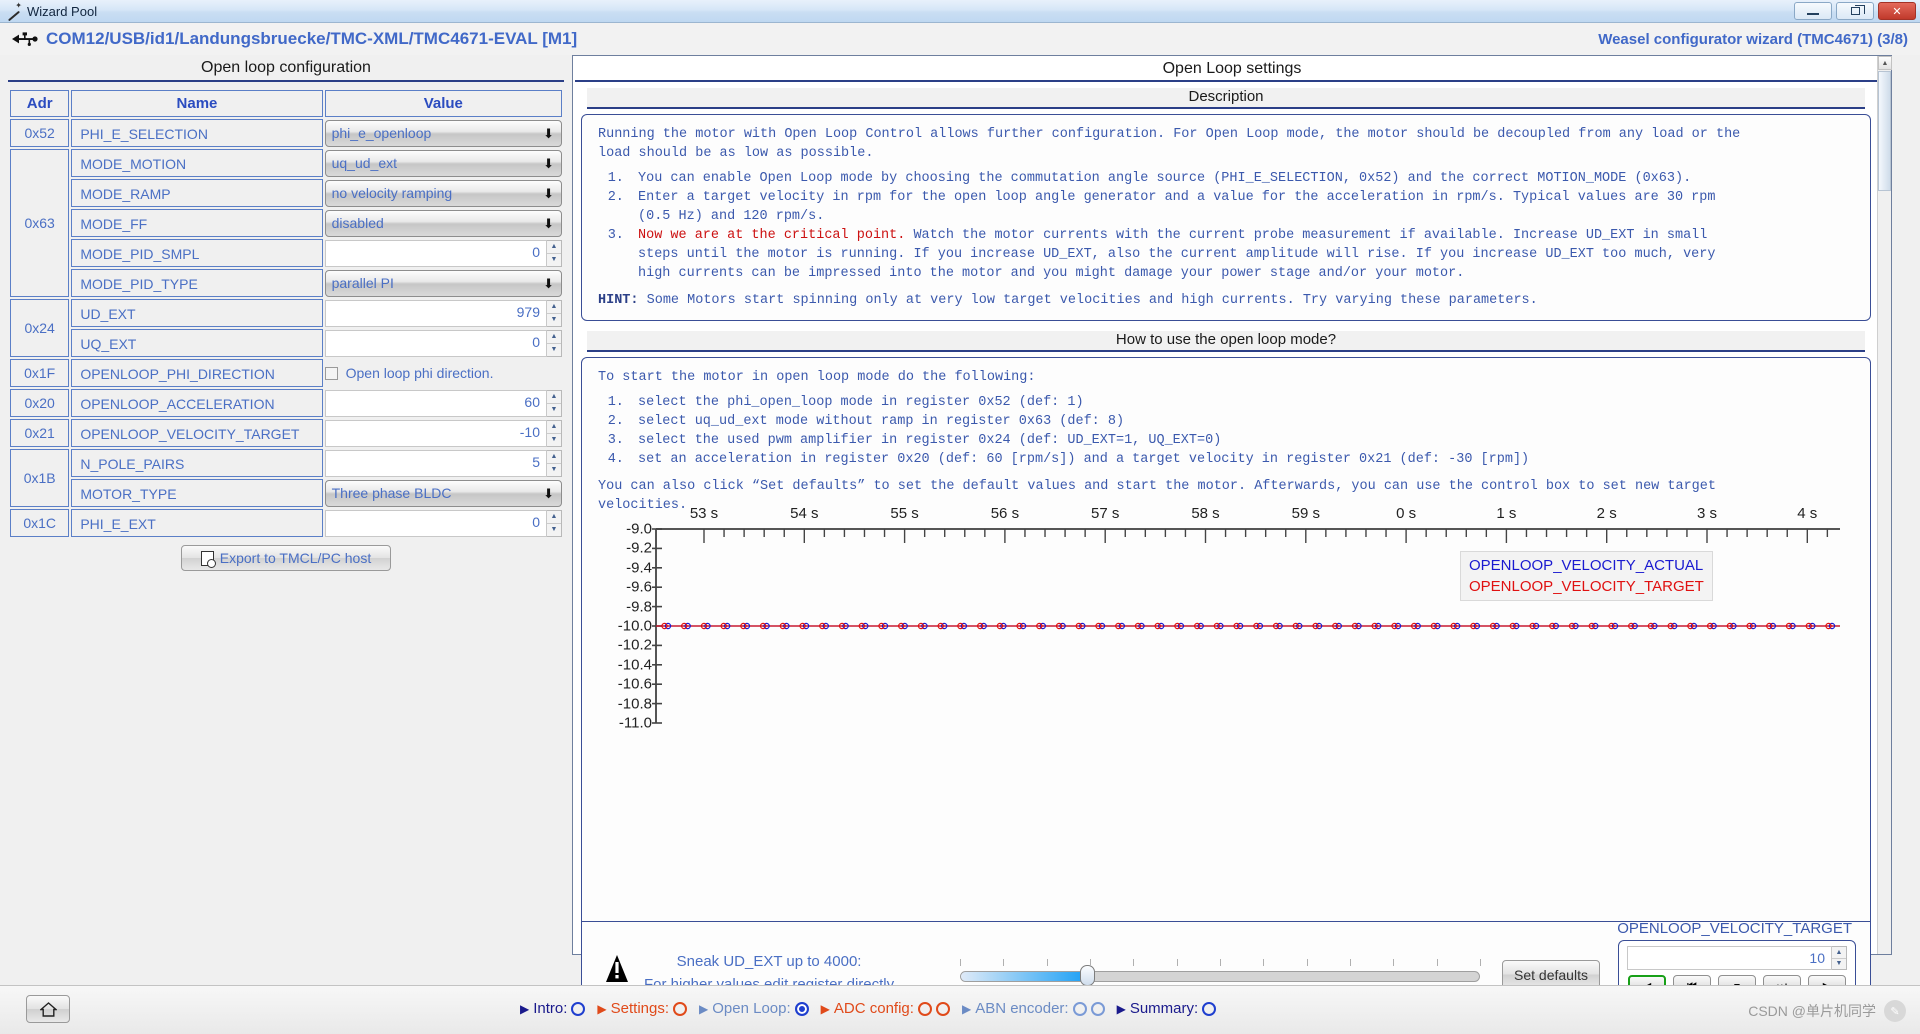 The image size is (1920, 1034). Describe the element at coordinates (208, 559) in the screenshot. I see `document-export-icon` at that location.